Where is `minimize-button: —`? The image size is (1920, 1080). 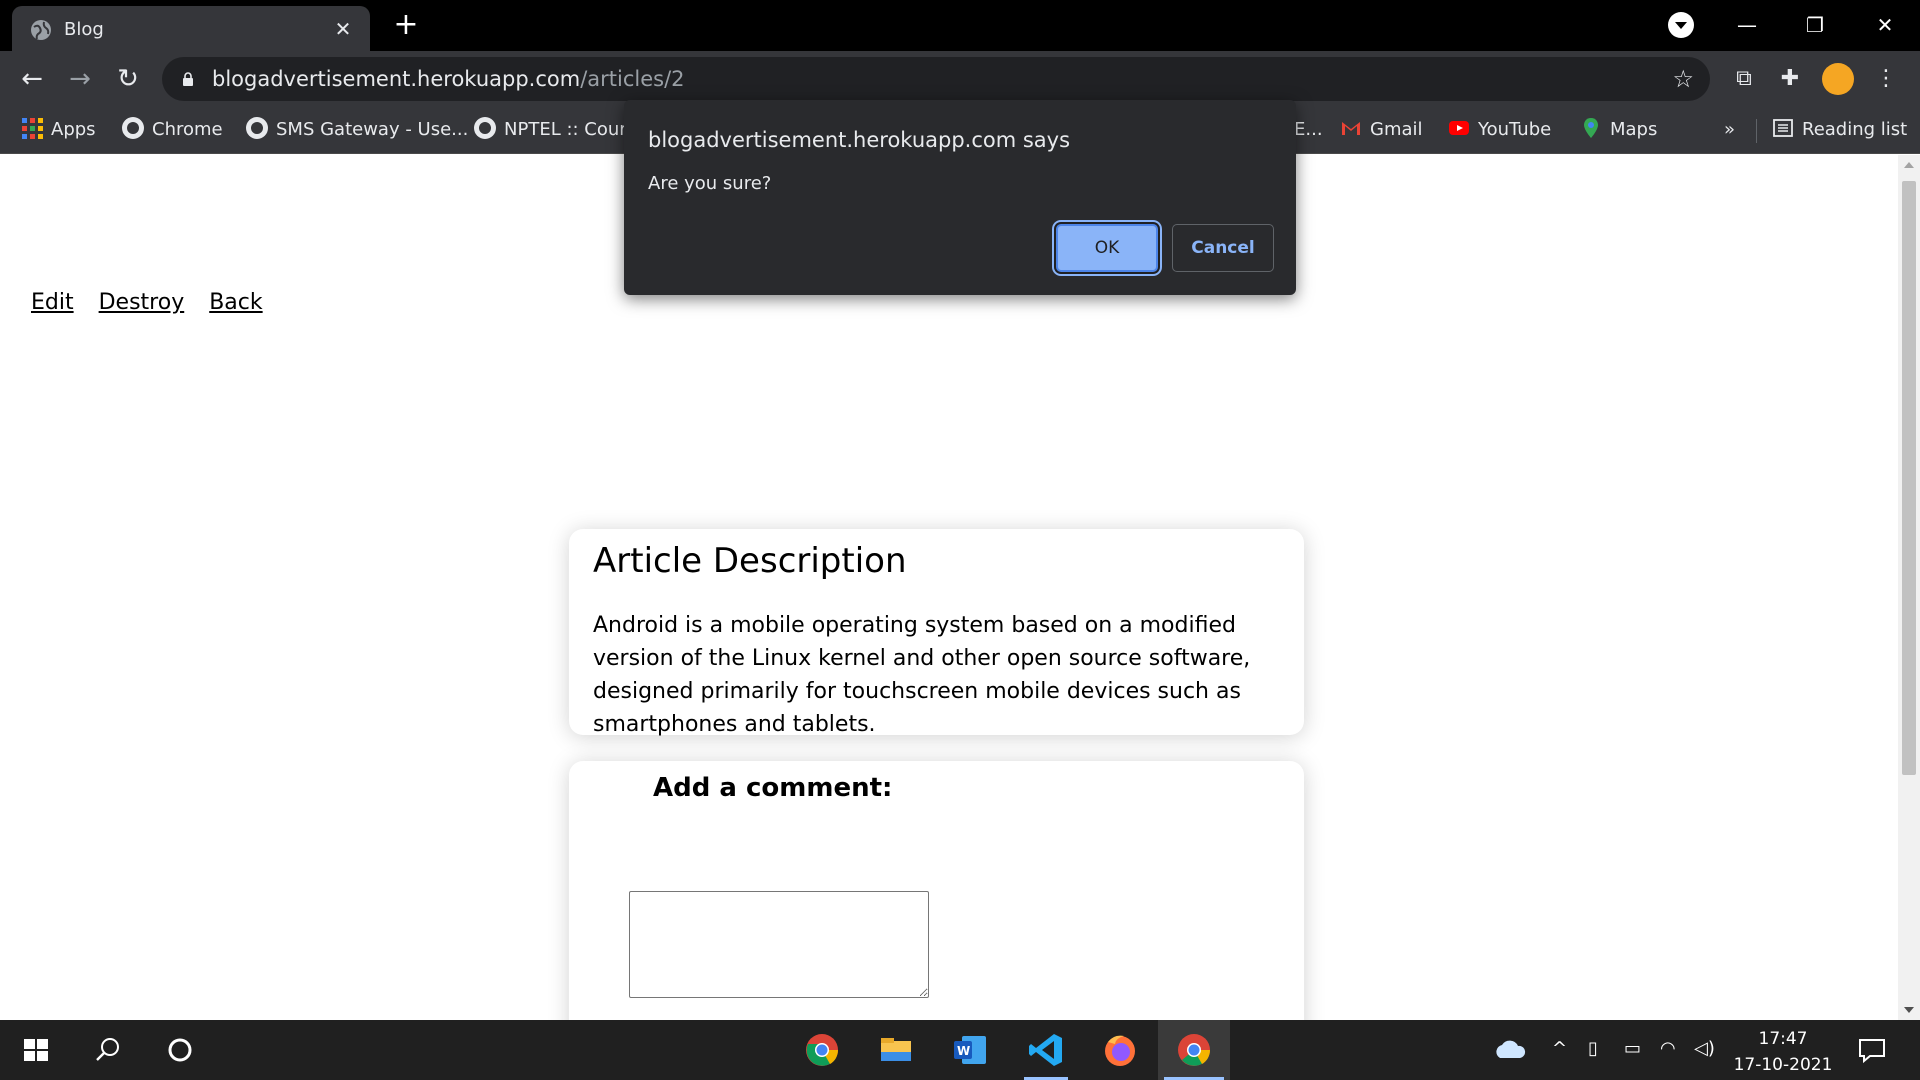
minimize-button: — is located at coordinates (1747, 25).